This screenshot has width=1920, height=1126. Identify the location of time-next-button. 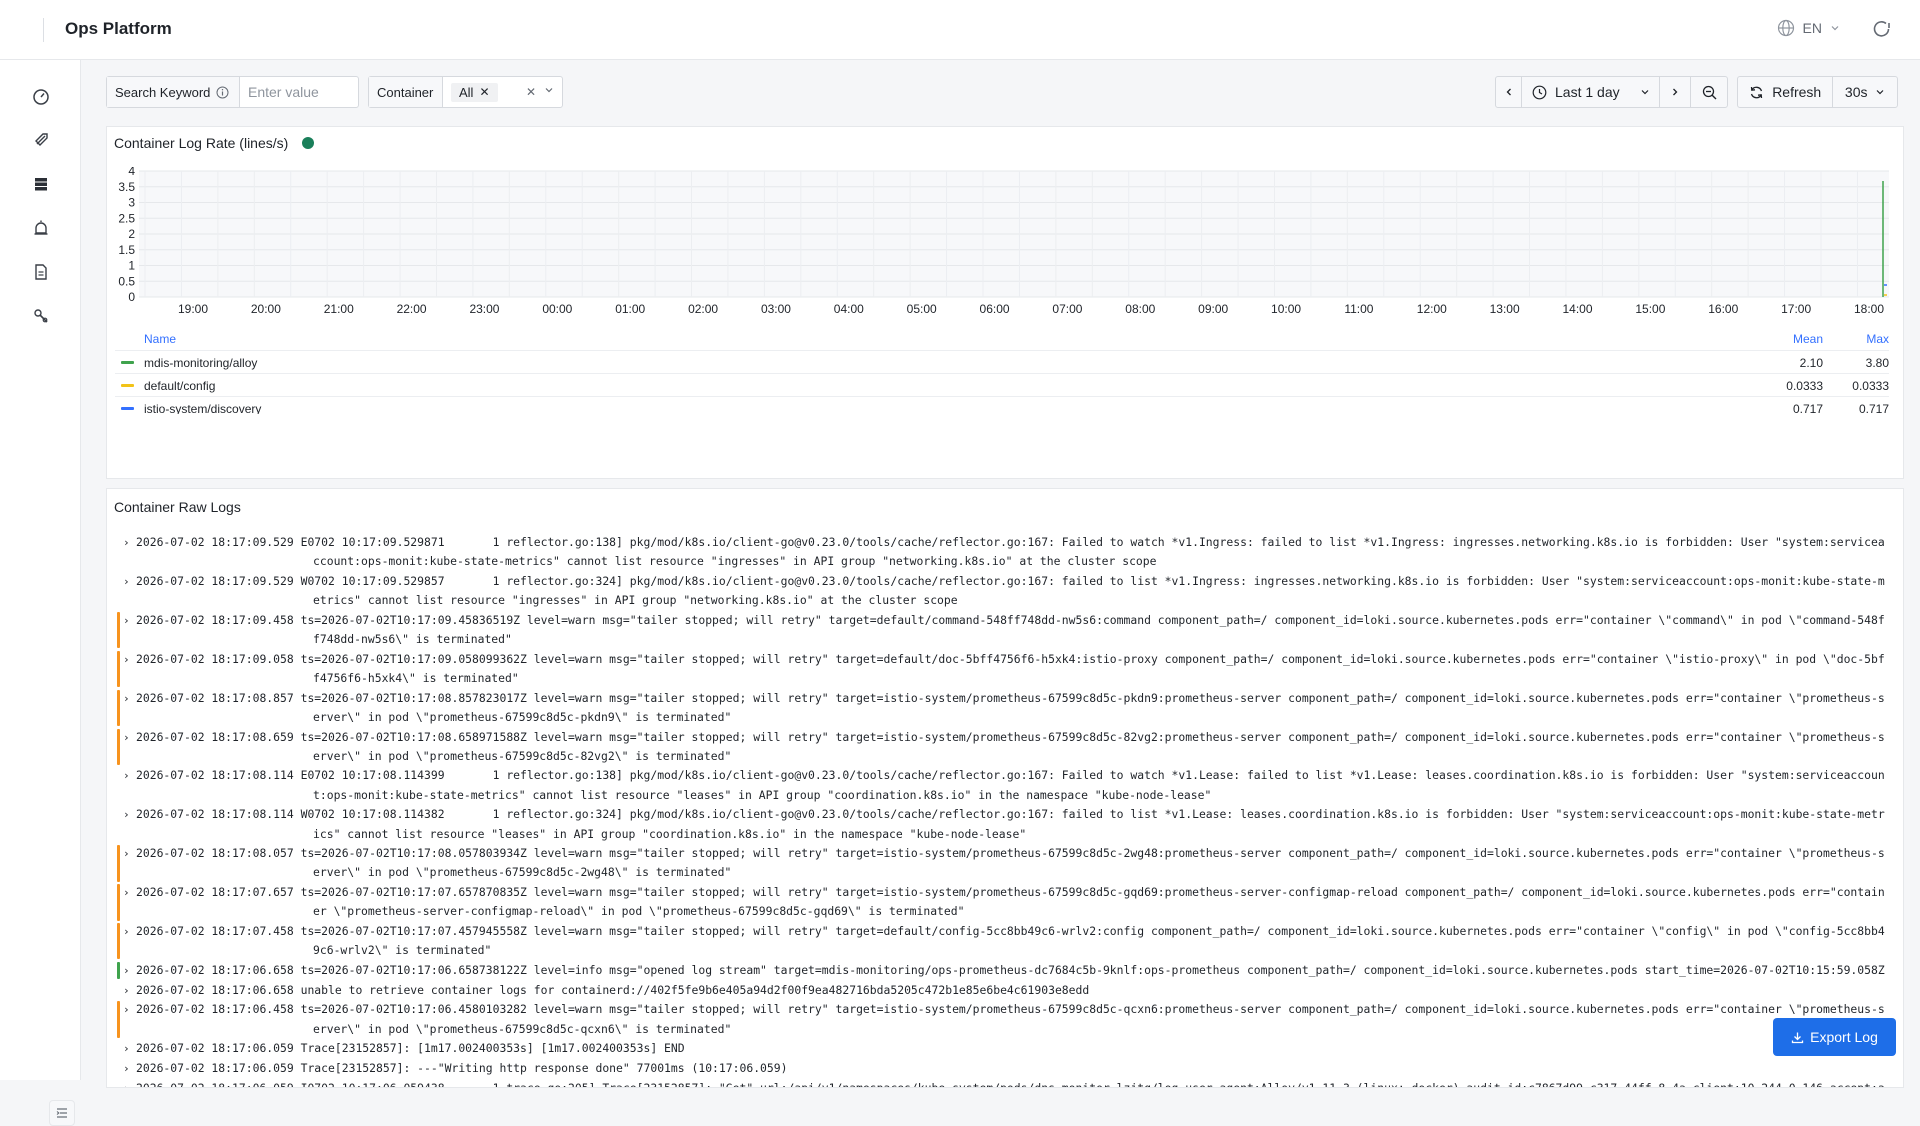
(1675, 92).